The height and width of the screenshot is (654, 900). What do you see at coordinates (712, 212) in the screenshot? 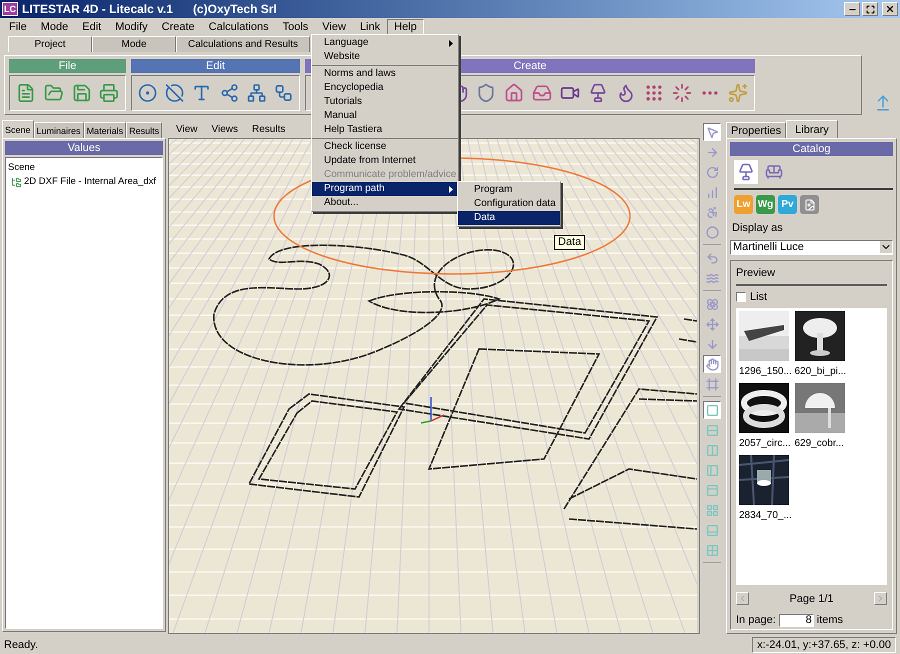
I see `figure-icon` at bounding box center [712, 212].